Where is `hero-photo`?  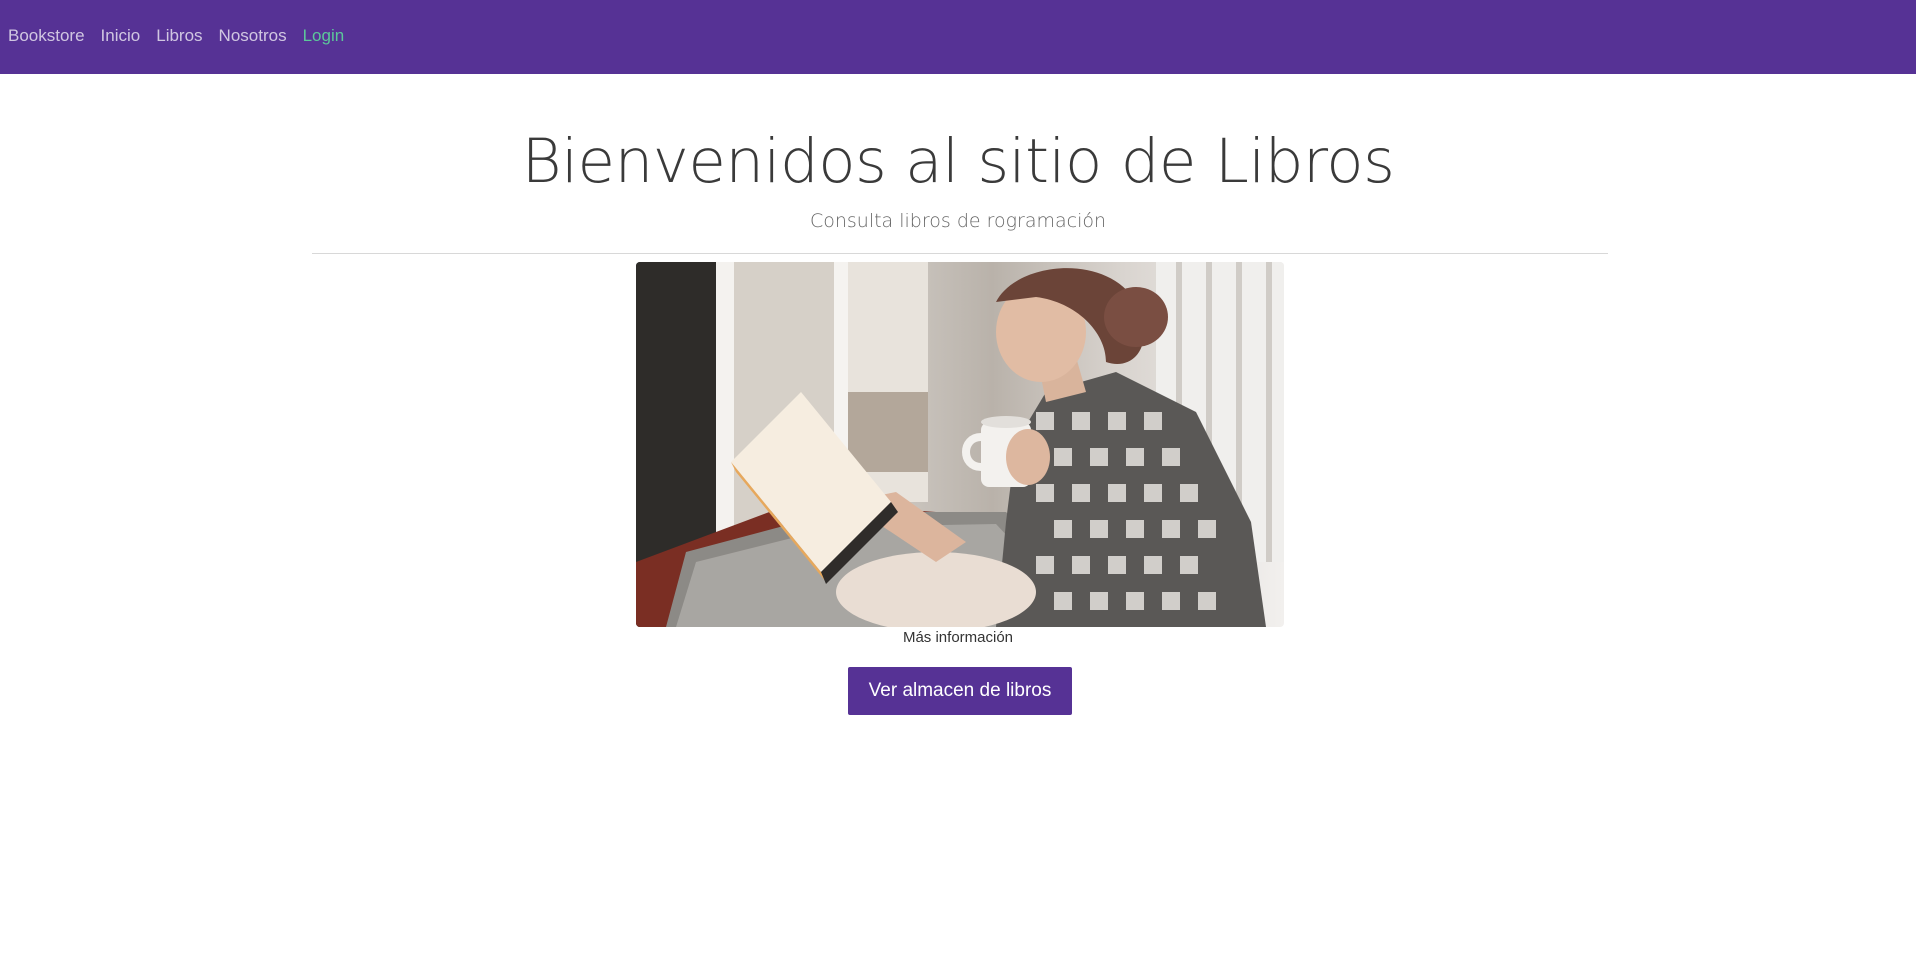 hero-photo is located at coordinates (960, 444).